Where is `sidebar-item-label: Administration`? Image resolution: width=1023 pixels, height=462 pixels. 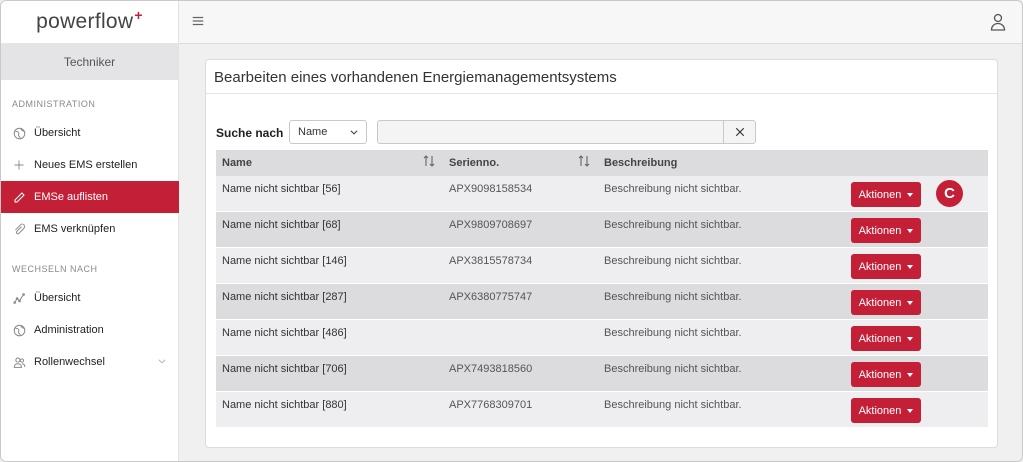 sidebar-item-label: Administration is located at coordinates (69, 330).